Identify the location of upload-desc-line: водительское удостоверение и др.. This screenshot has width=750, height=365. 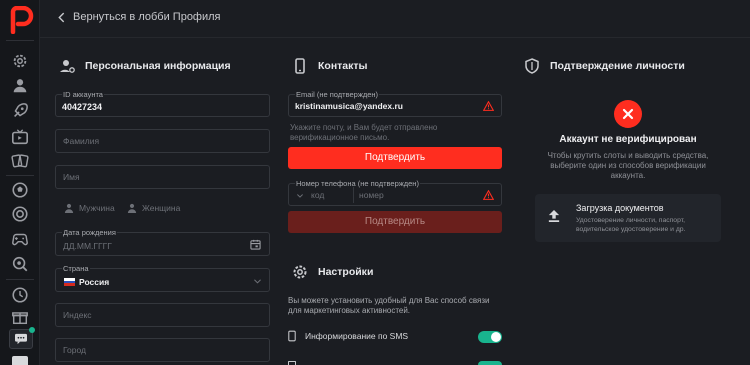
(631, 229).